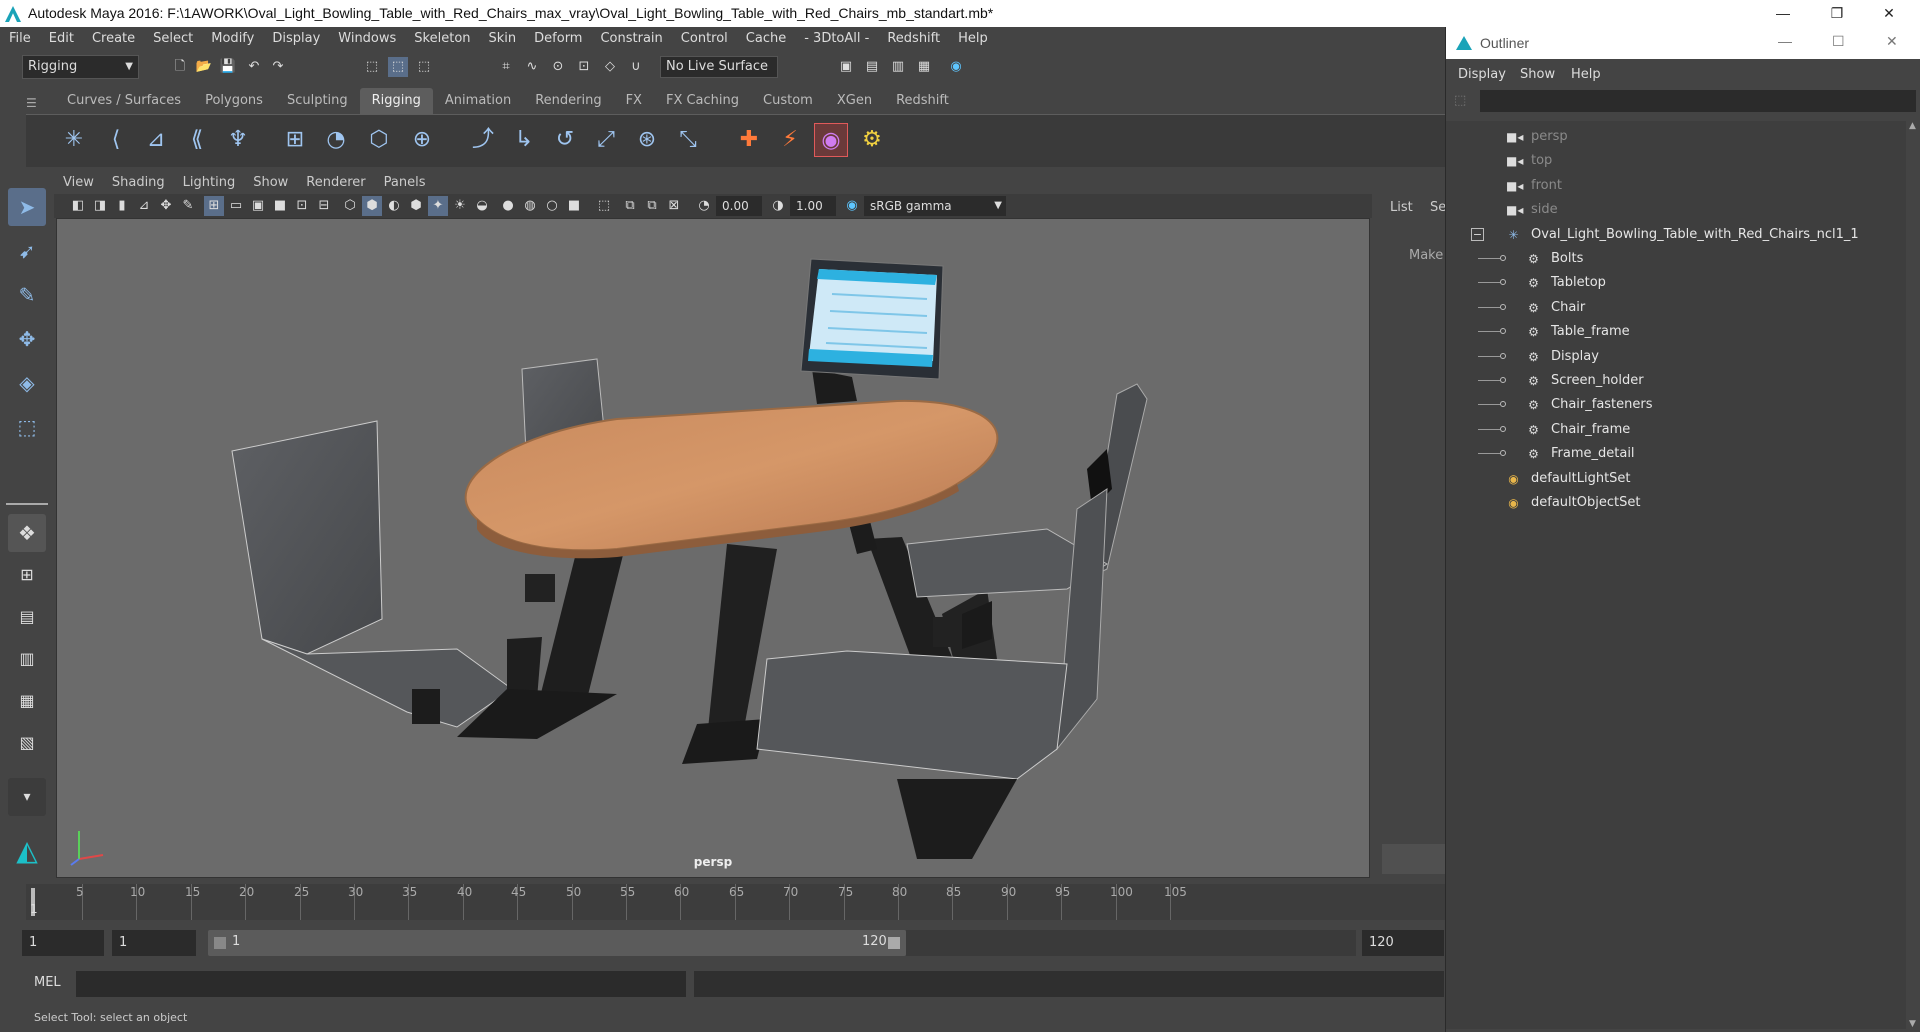 The image size is (1920, 1032). I want to click on shelf-tab-fx: FX, so click(634, 101).